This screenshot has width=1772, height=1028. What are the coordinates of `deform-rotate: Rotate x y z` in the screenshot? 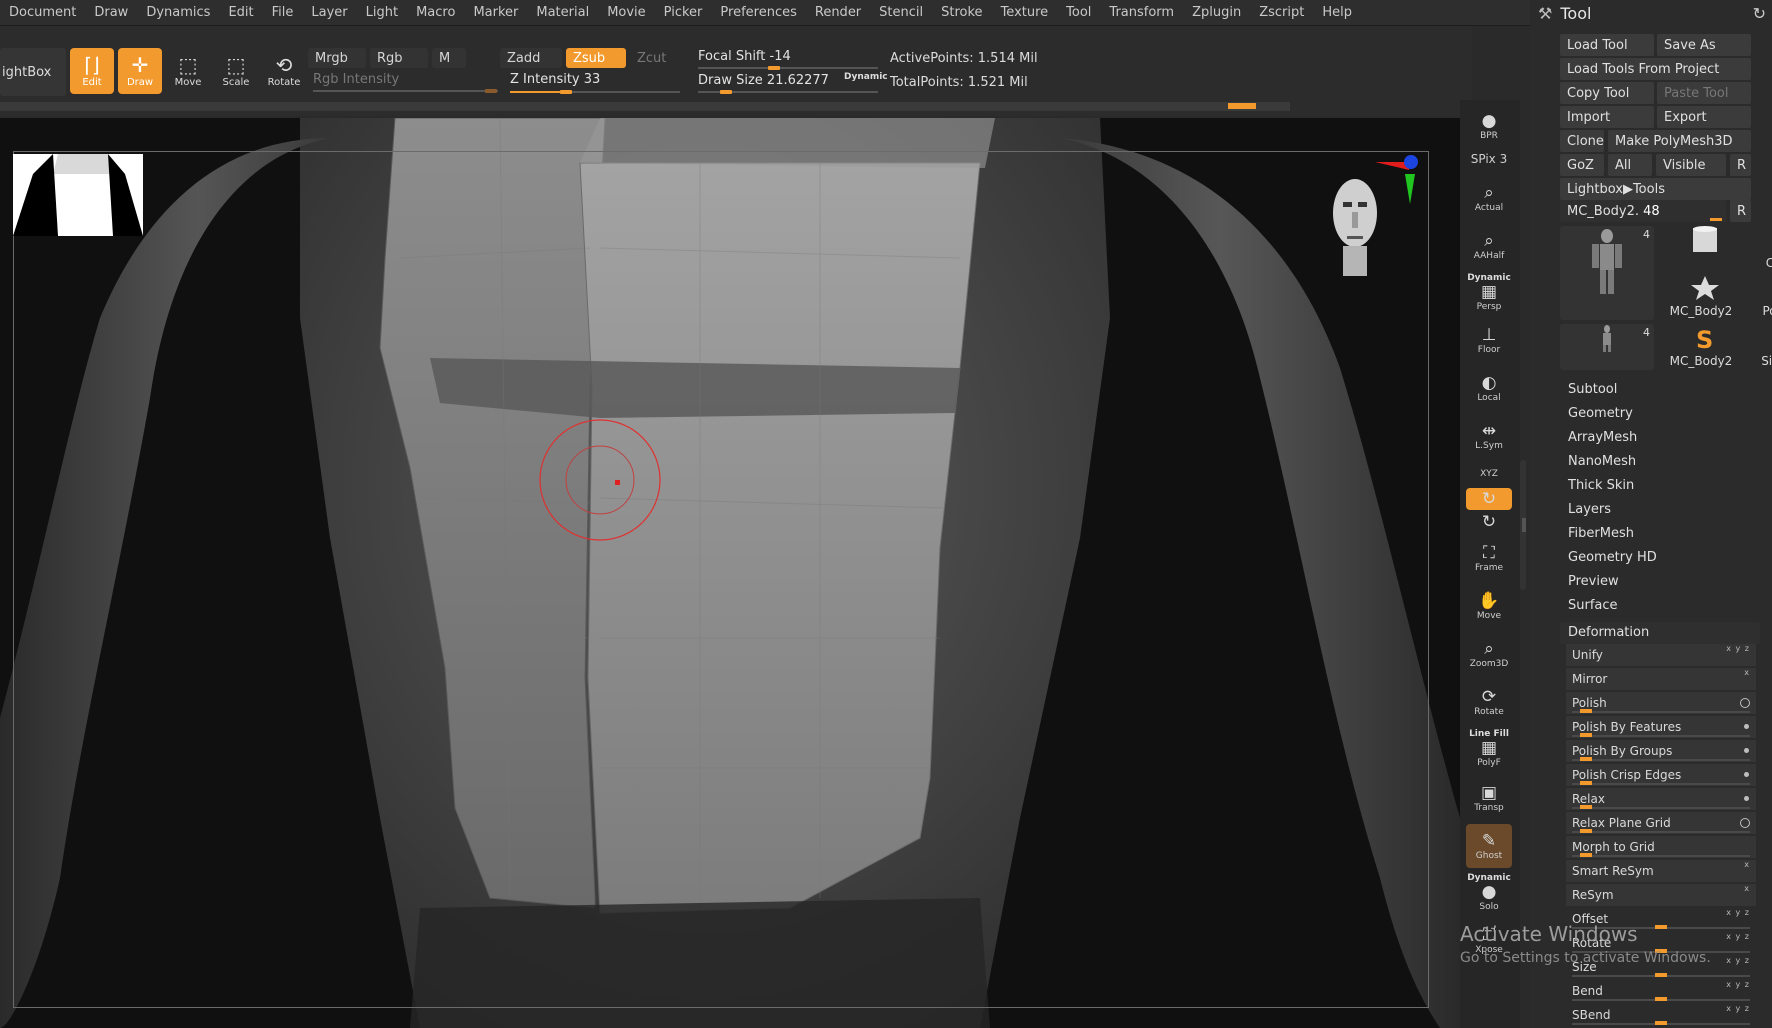 It's located at (1661, 943).